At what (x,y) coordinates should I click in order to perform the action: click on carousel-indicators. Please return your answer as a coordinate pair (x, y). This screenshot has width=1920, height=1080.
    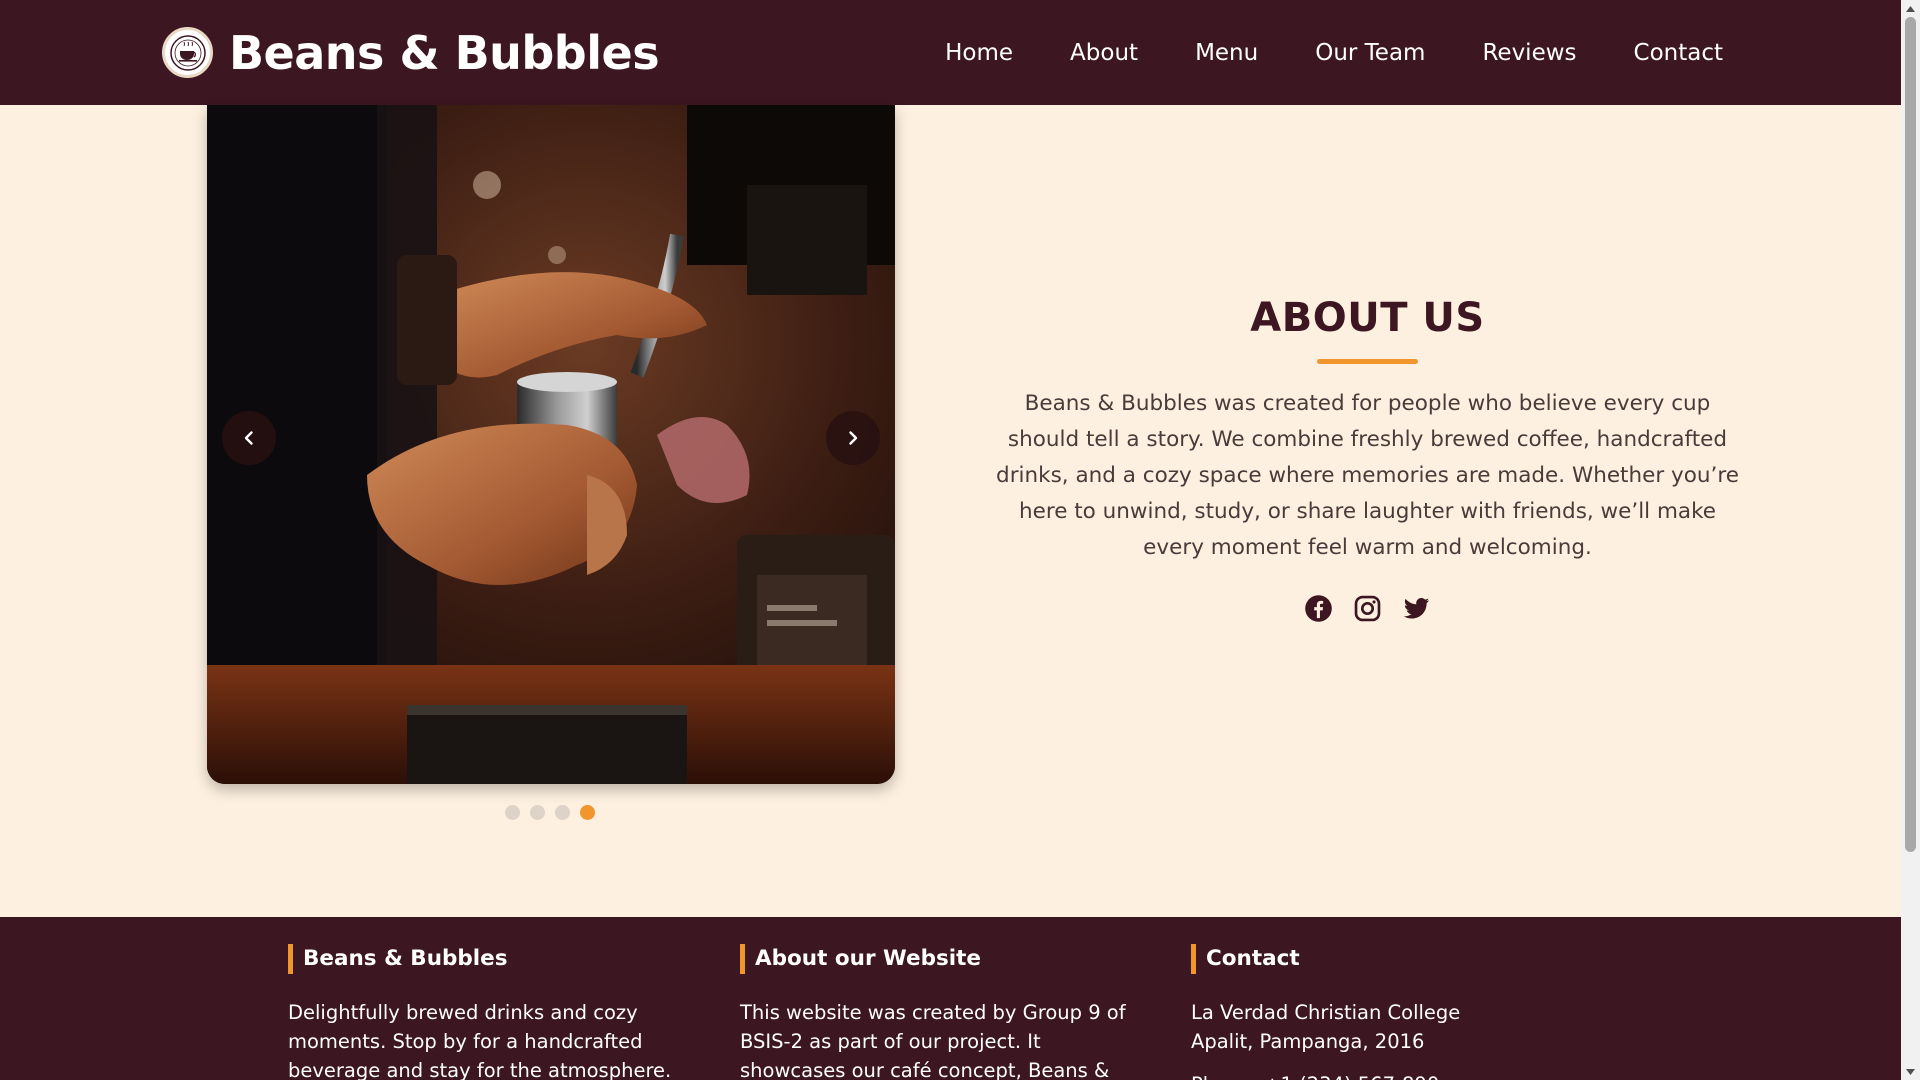
    Looking at the image, I should click on (550, 812).